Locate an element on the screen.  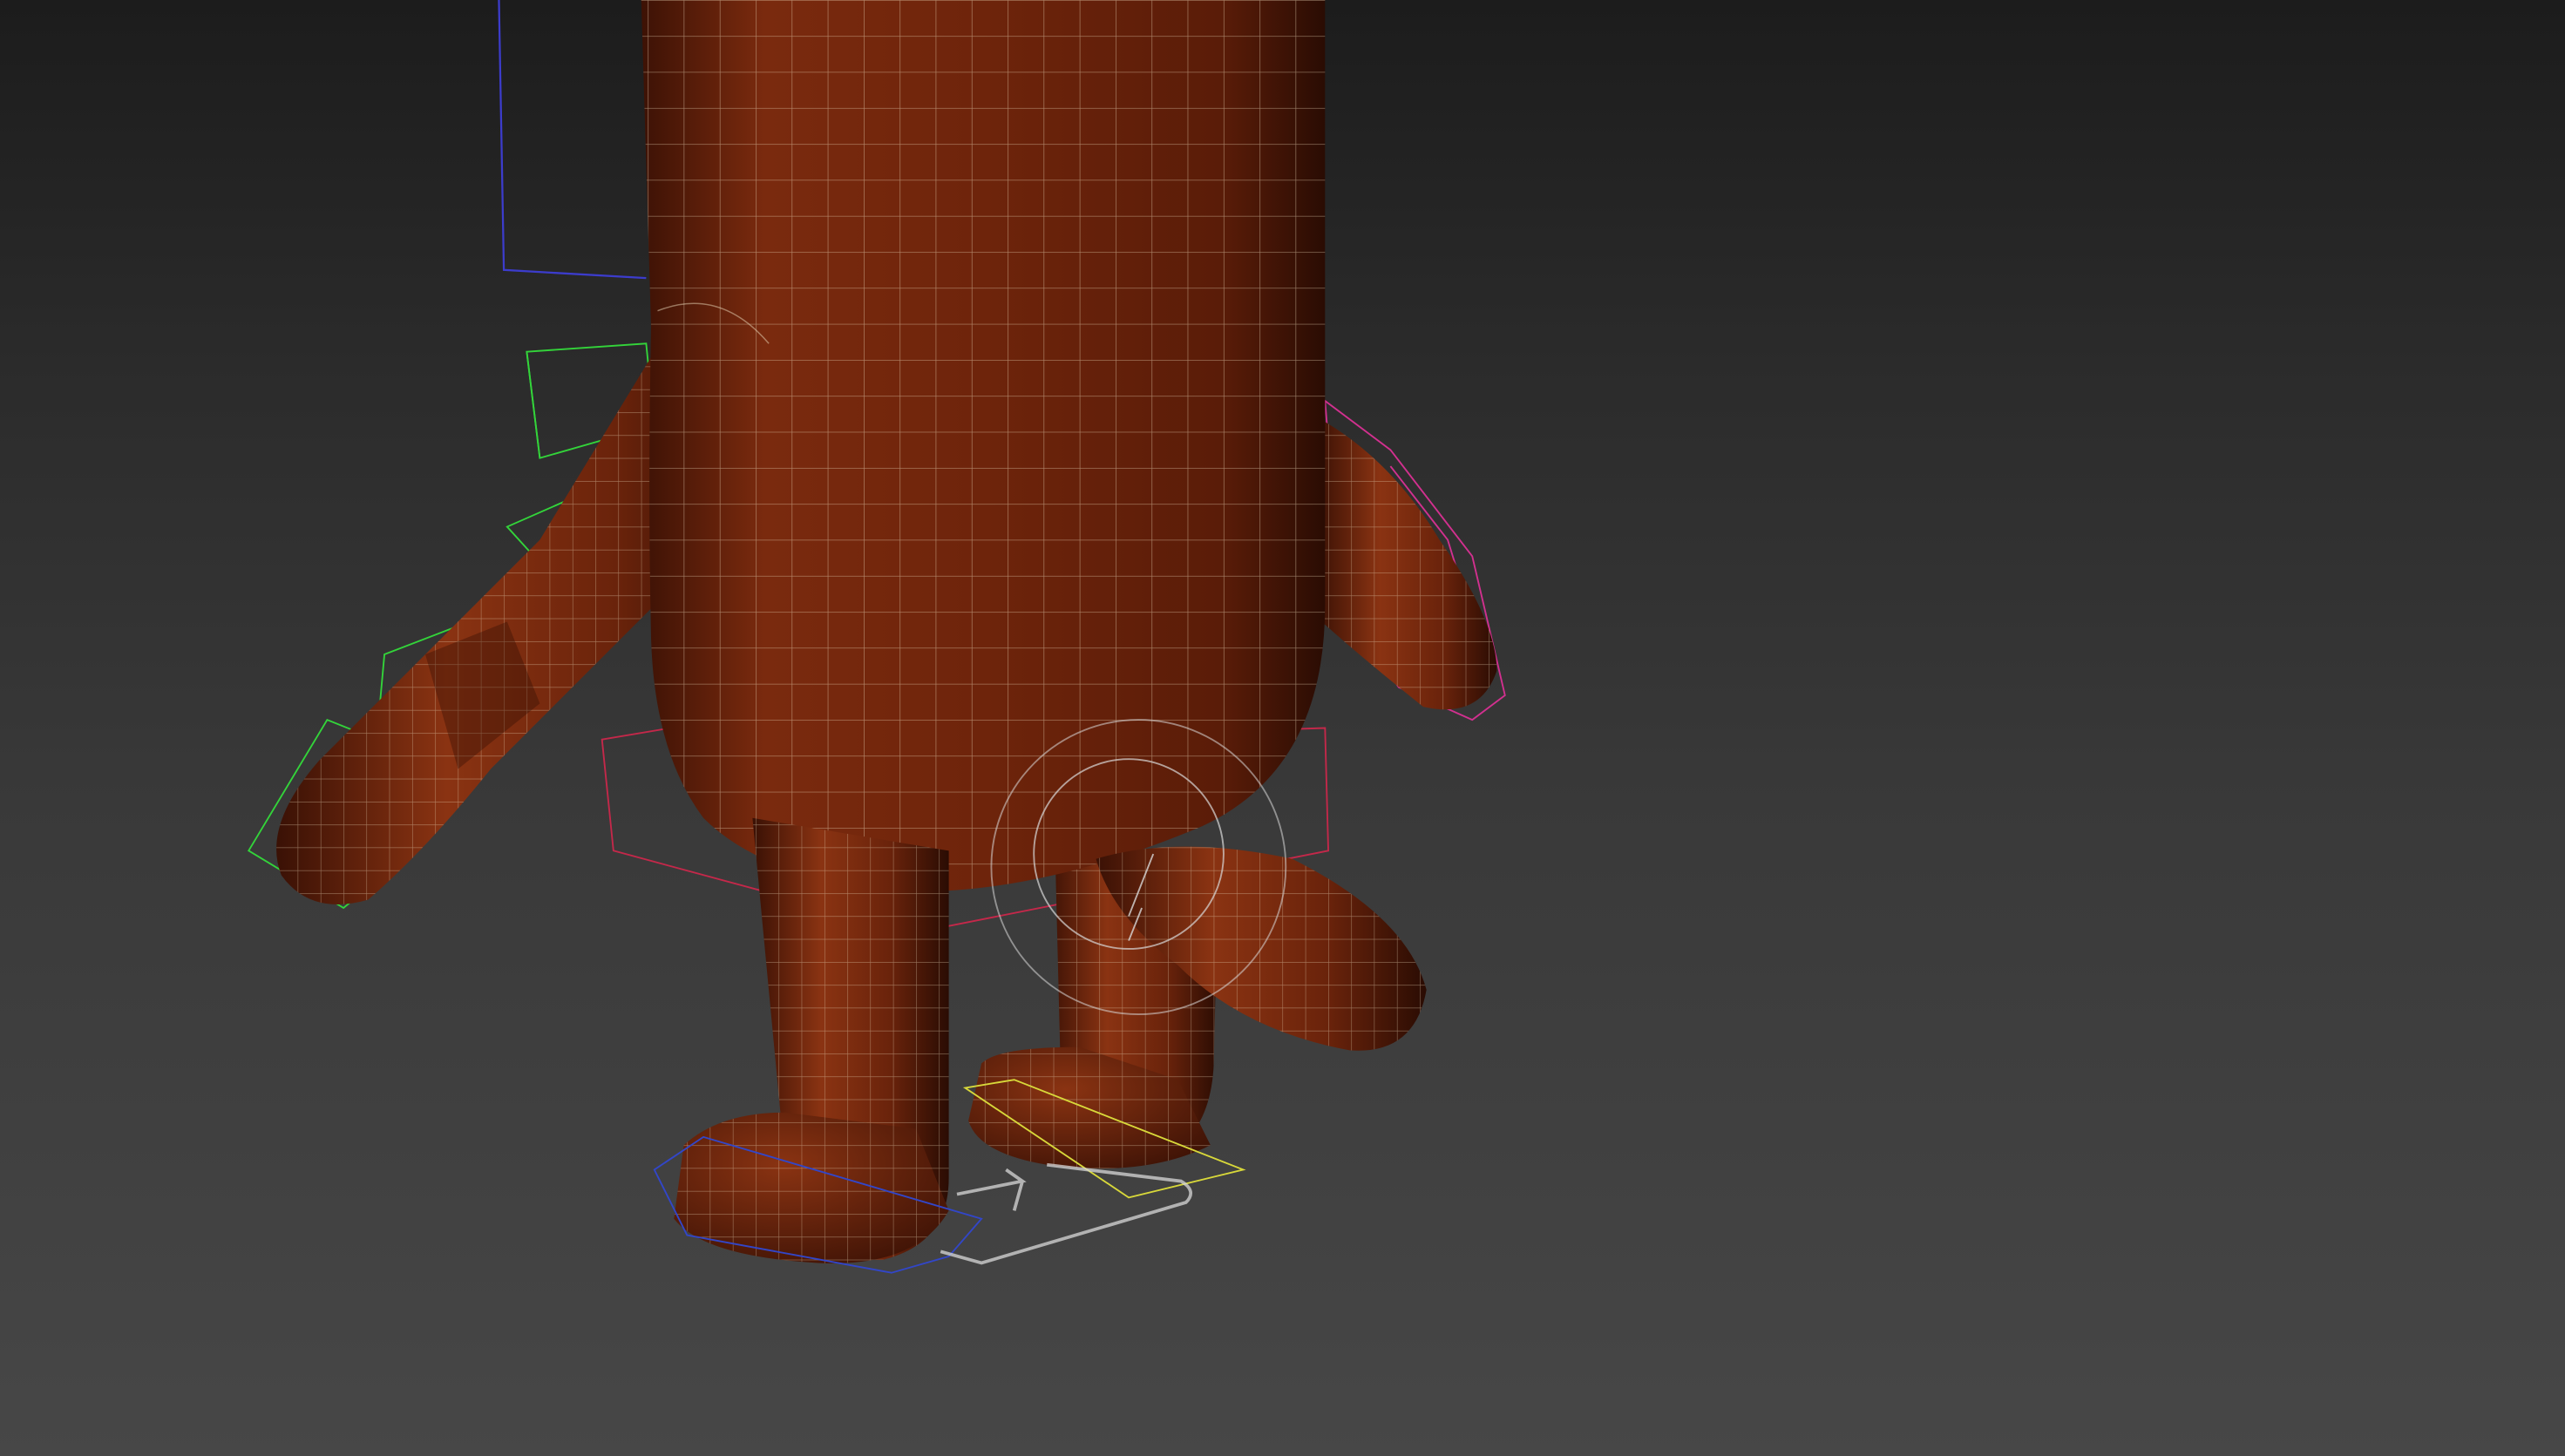
right-arm is located at coordinates (1406, 563).